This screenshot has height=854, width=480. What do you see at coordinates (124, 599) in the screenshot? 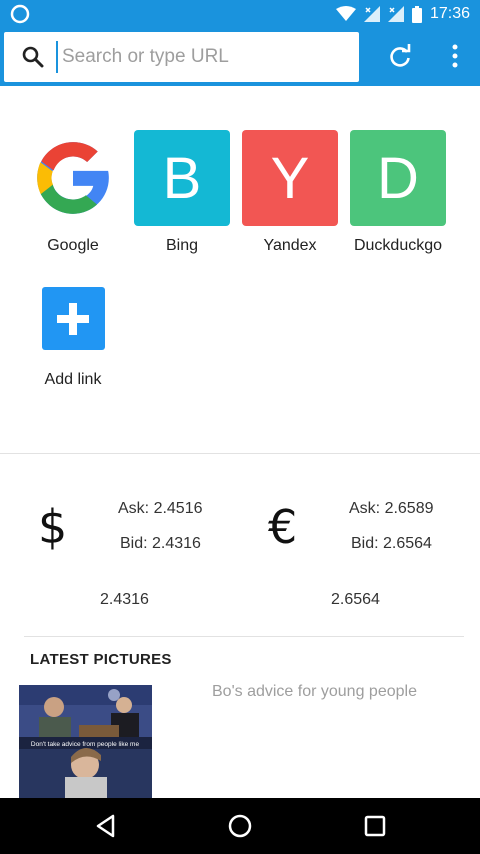
I see `usd-rate: 2.4316` at bounding box center [124, 599].